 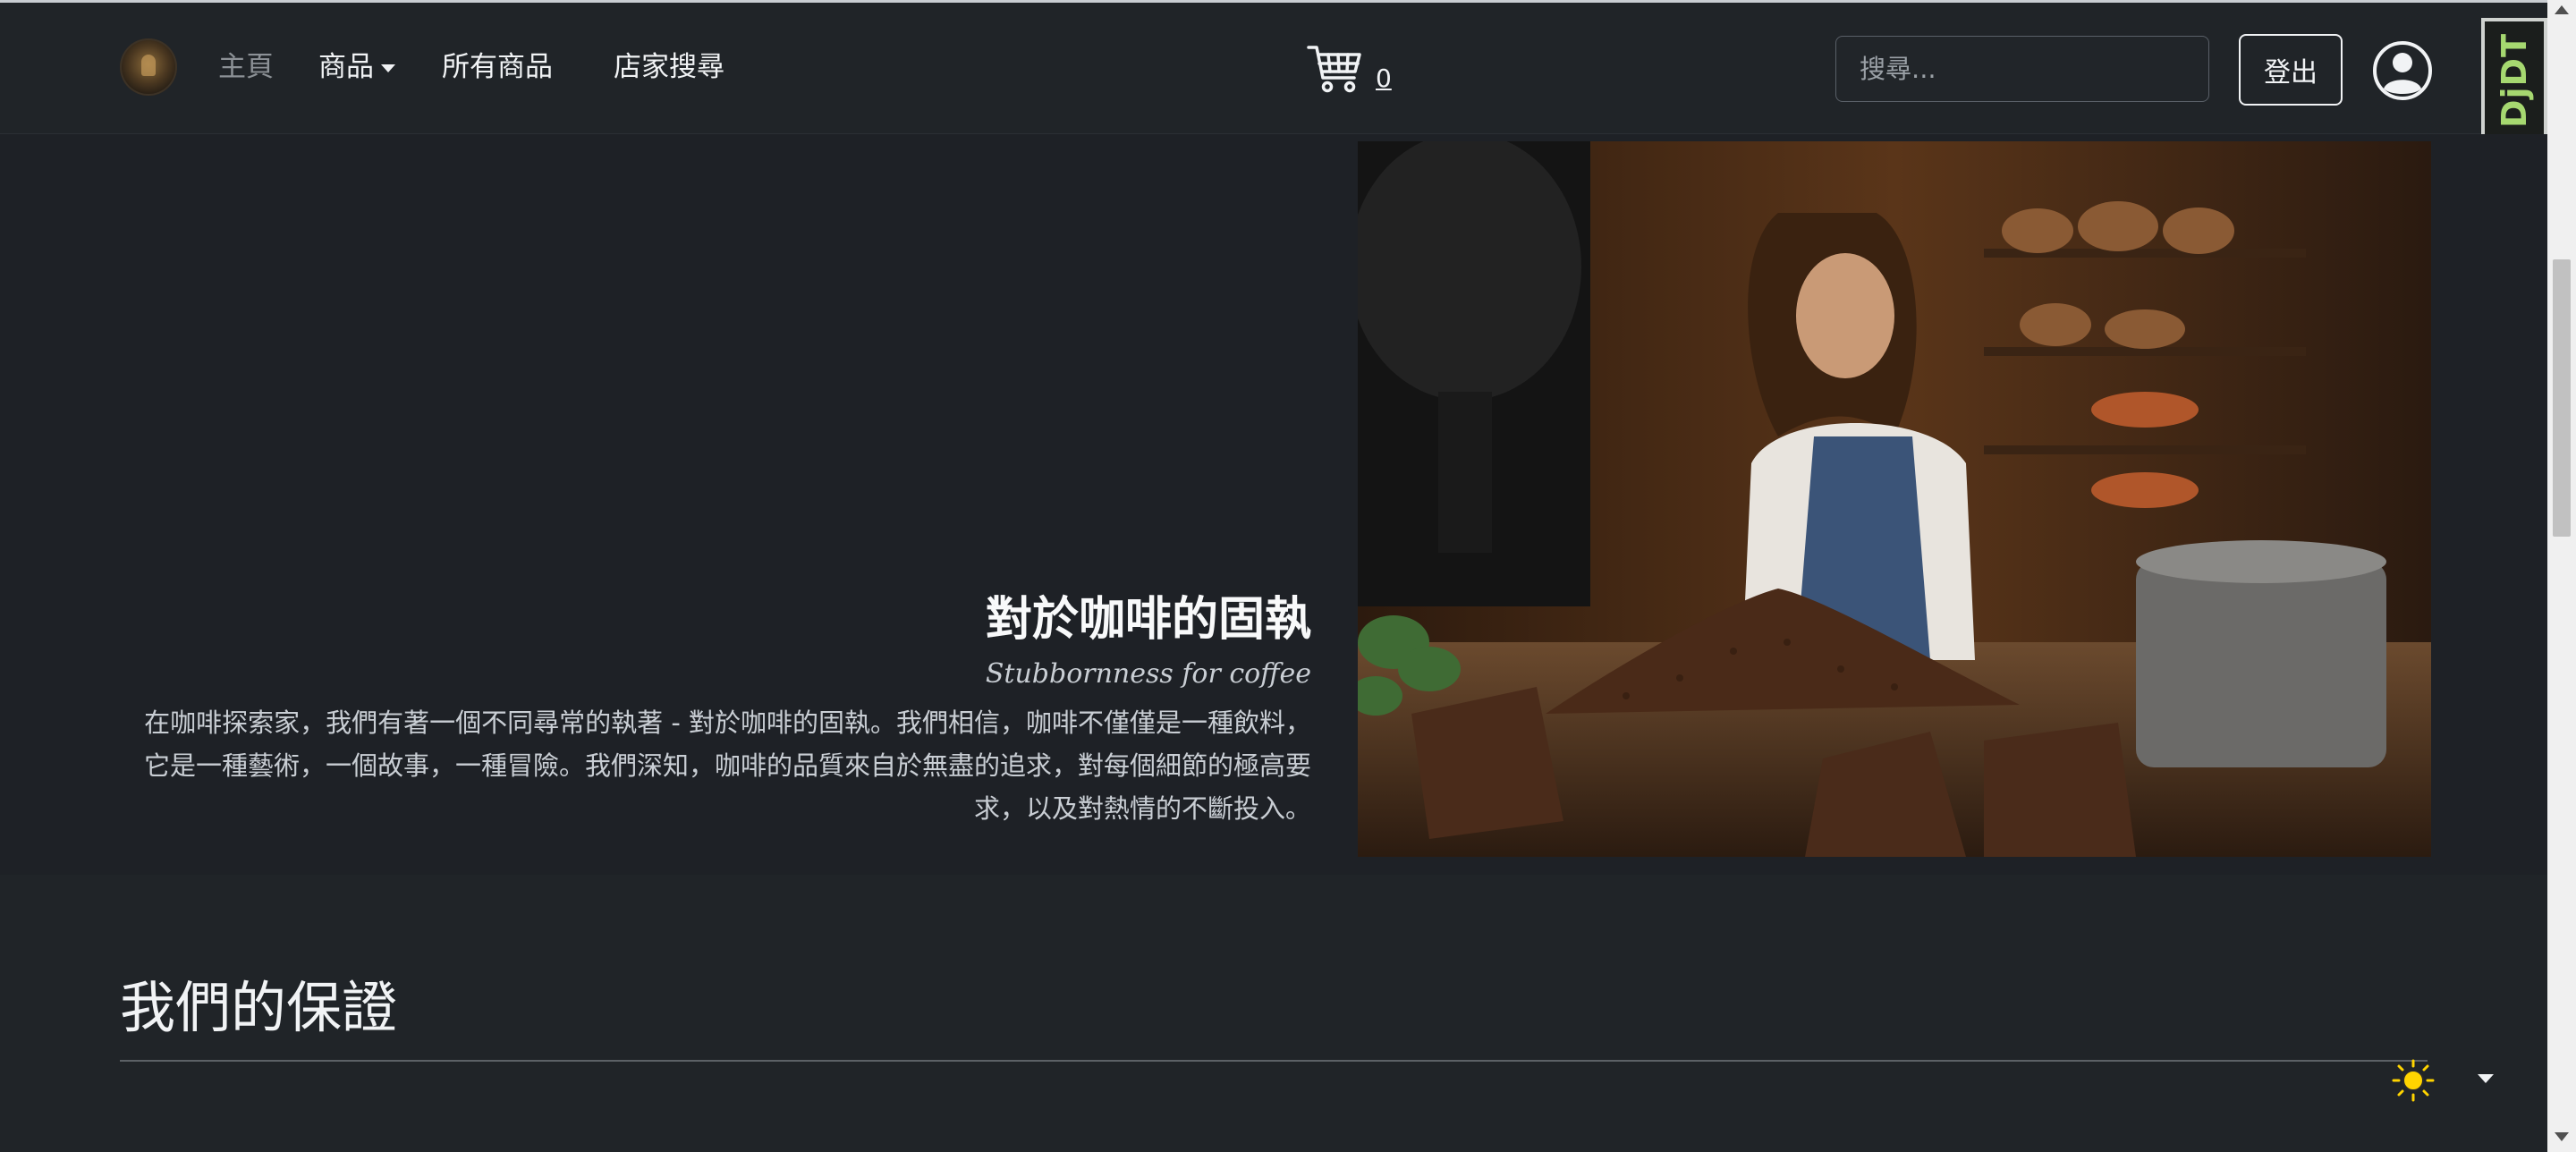 I want to click on cart-icon, so click(x=1334, y=70).